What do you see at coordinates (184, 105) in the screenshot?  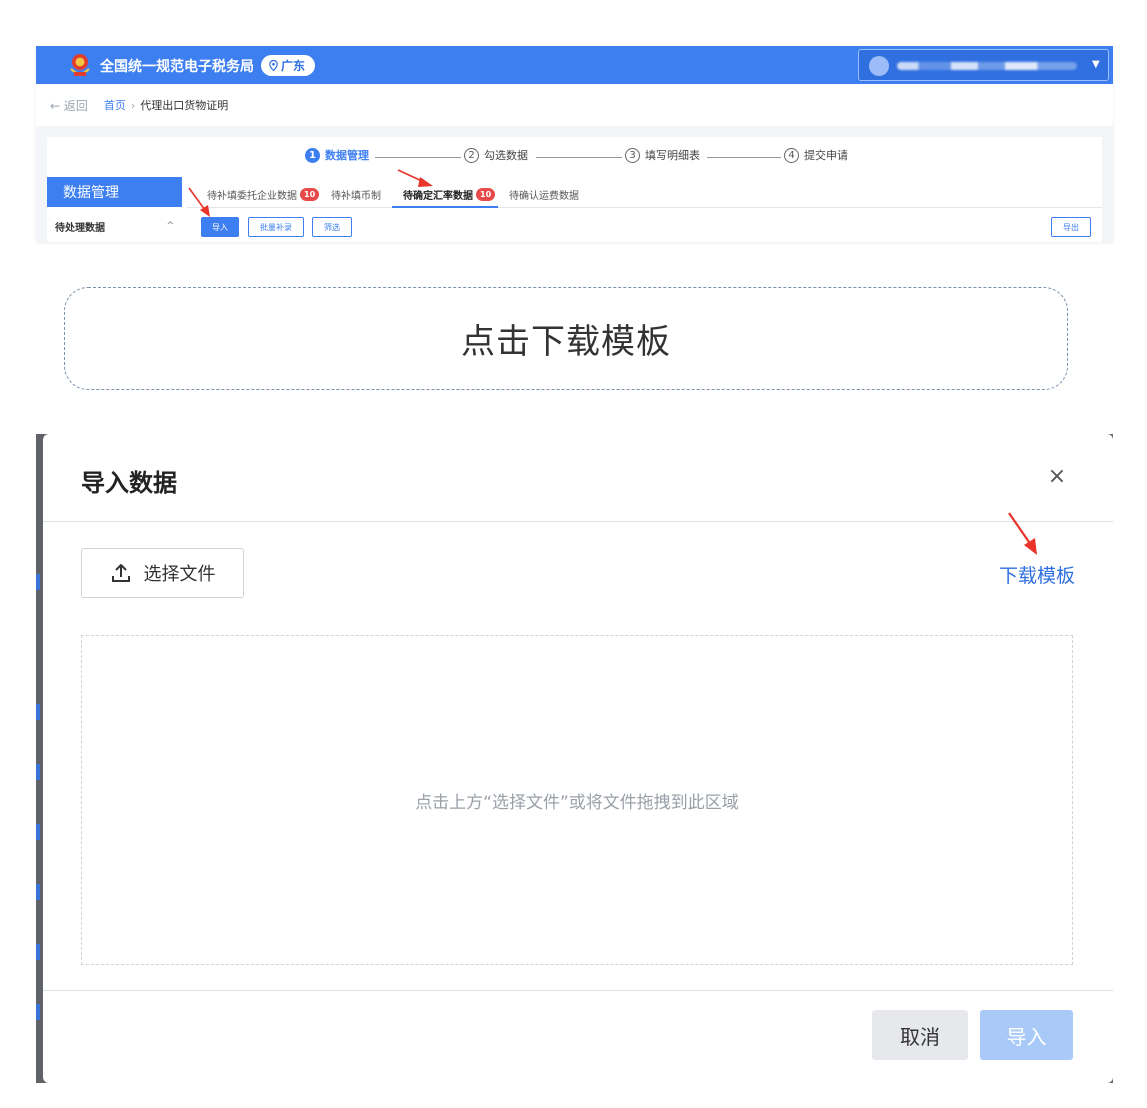 I see `breadcrumb-current: 代理出口货物证明` at bounding box center [184, 105].